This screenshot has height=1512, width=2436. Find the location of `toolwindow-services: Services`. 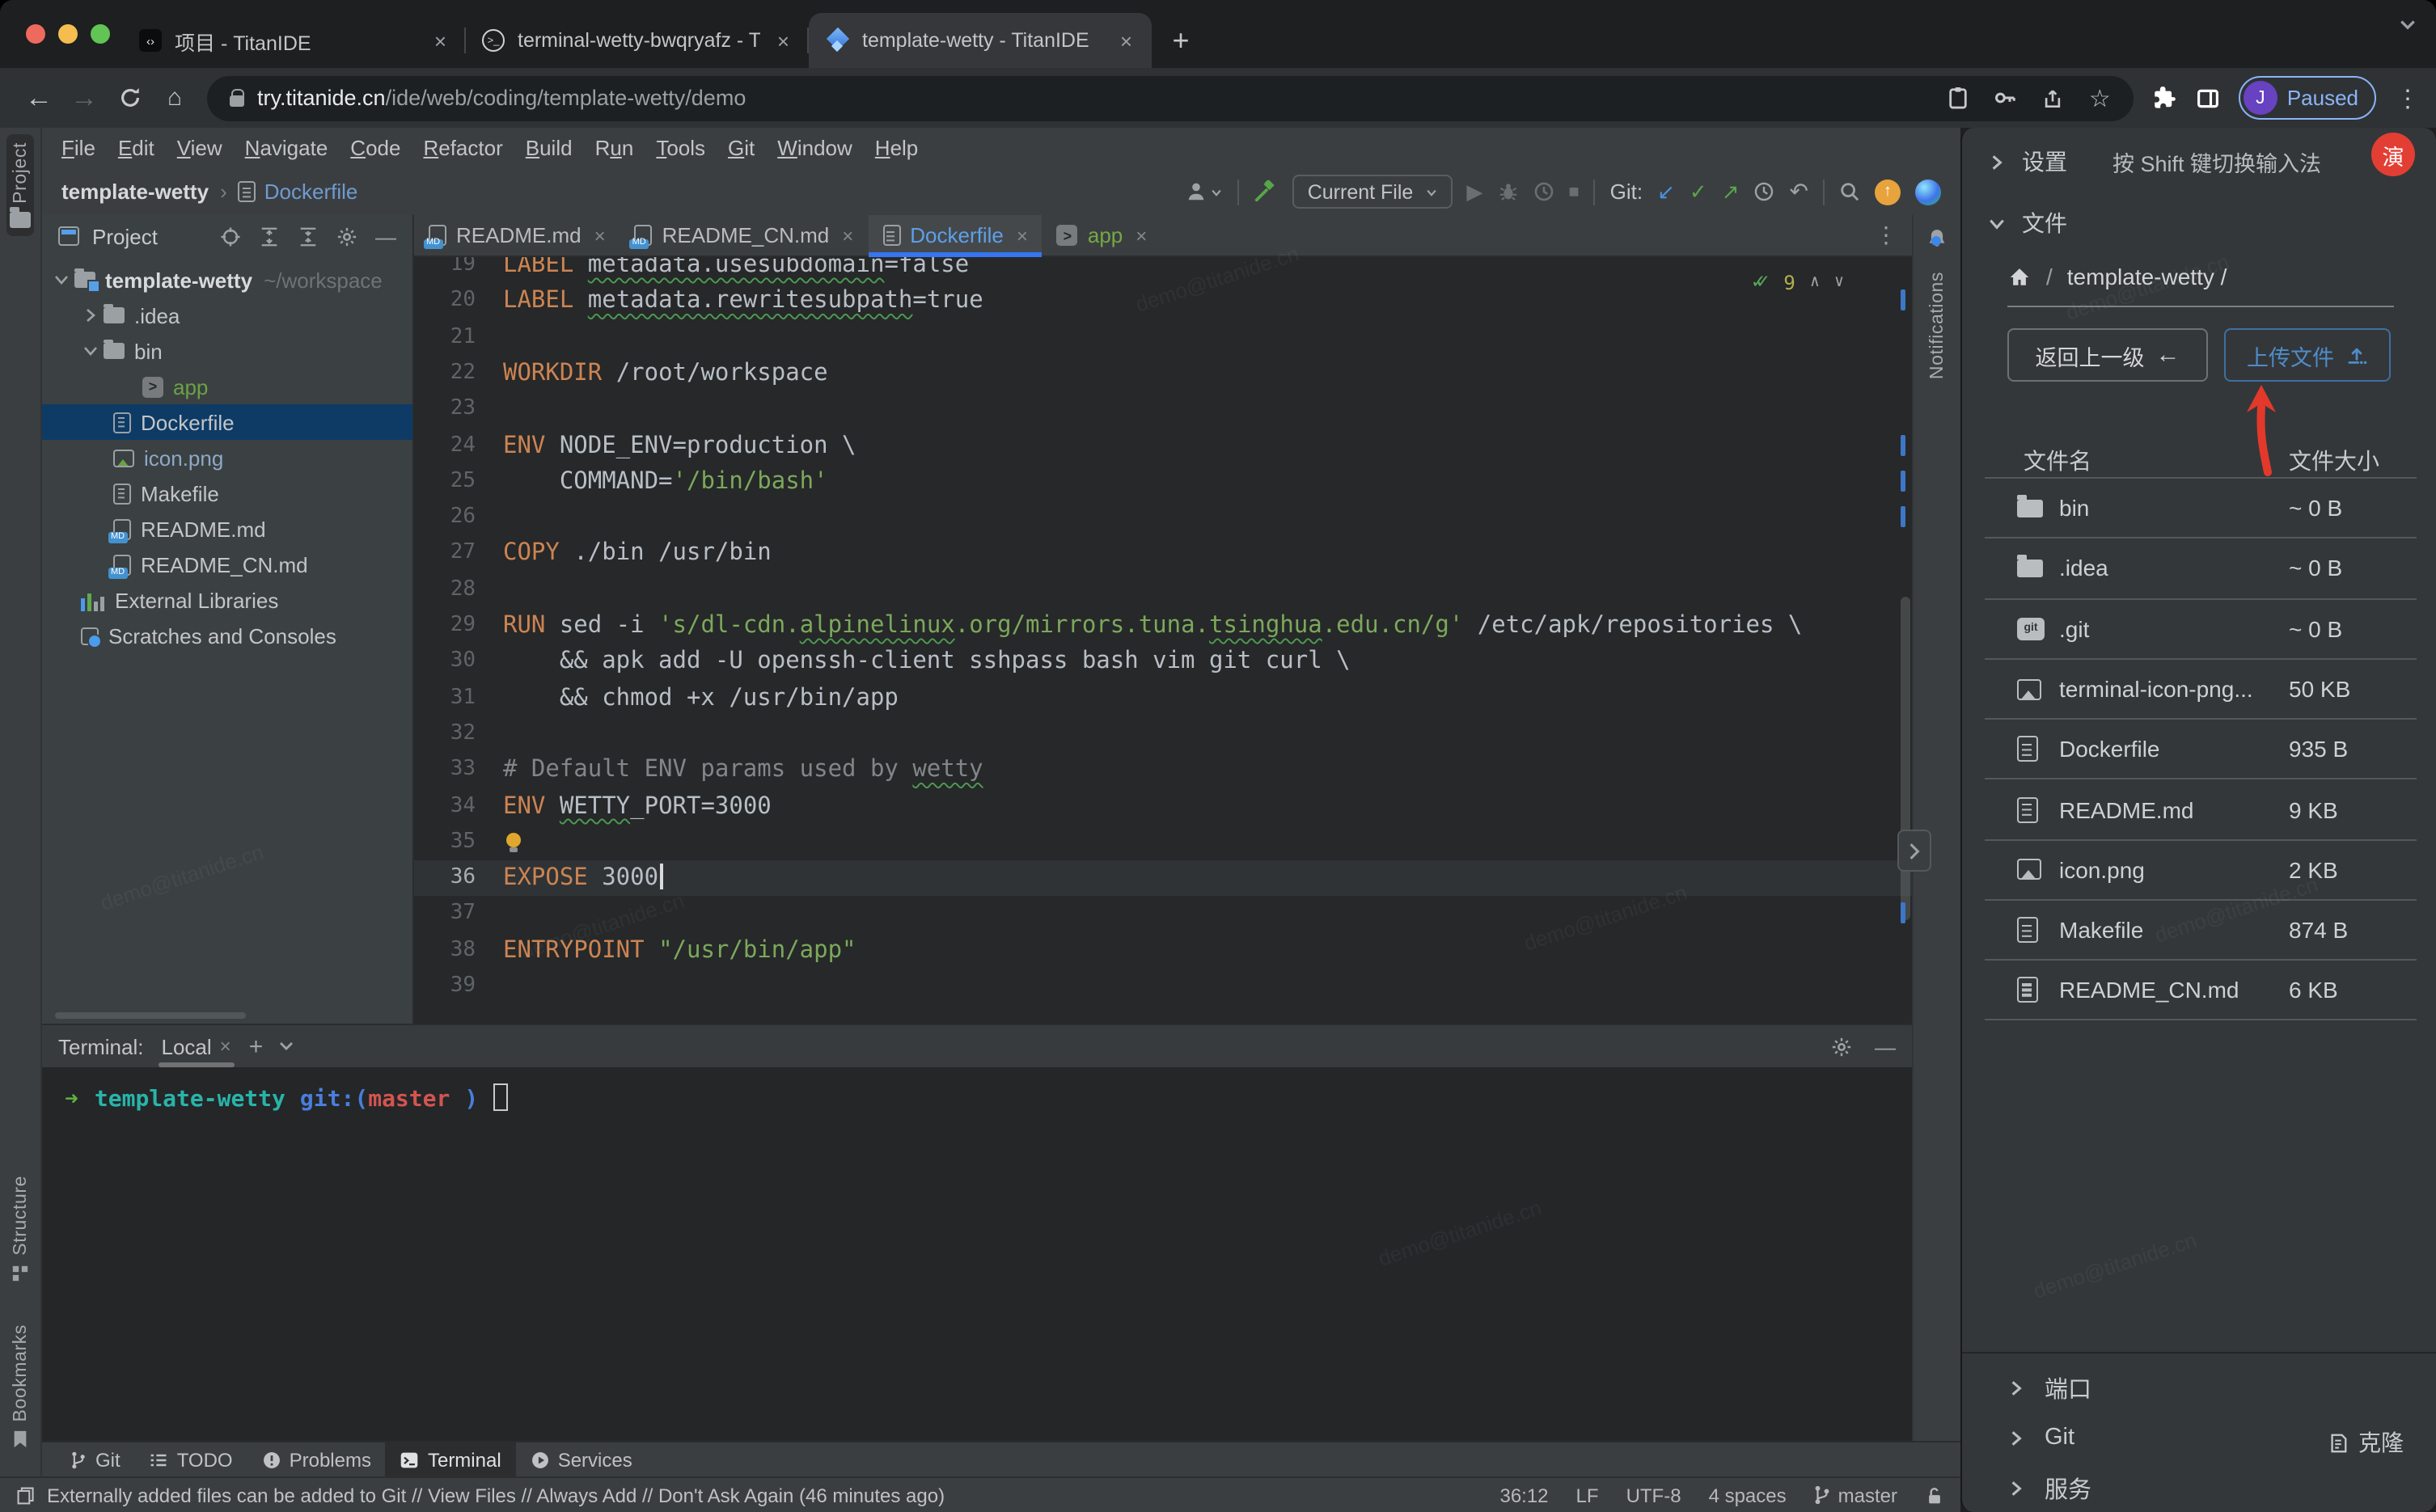

toolwindow-services: Services is located at coordinates (581, 1459).